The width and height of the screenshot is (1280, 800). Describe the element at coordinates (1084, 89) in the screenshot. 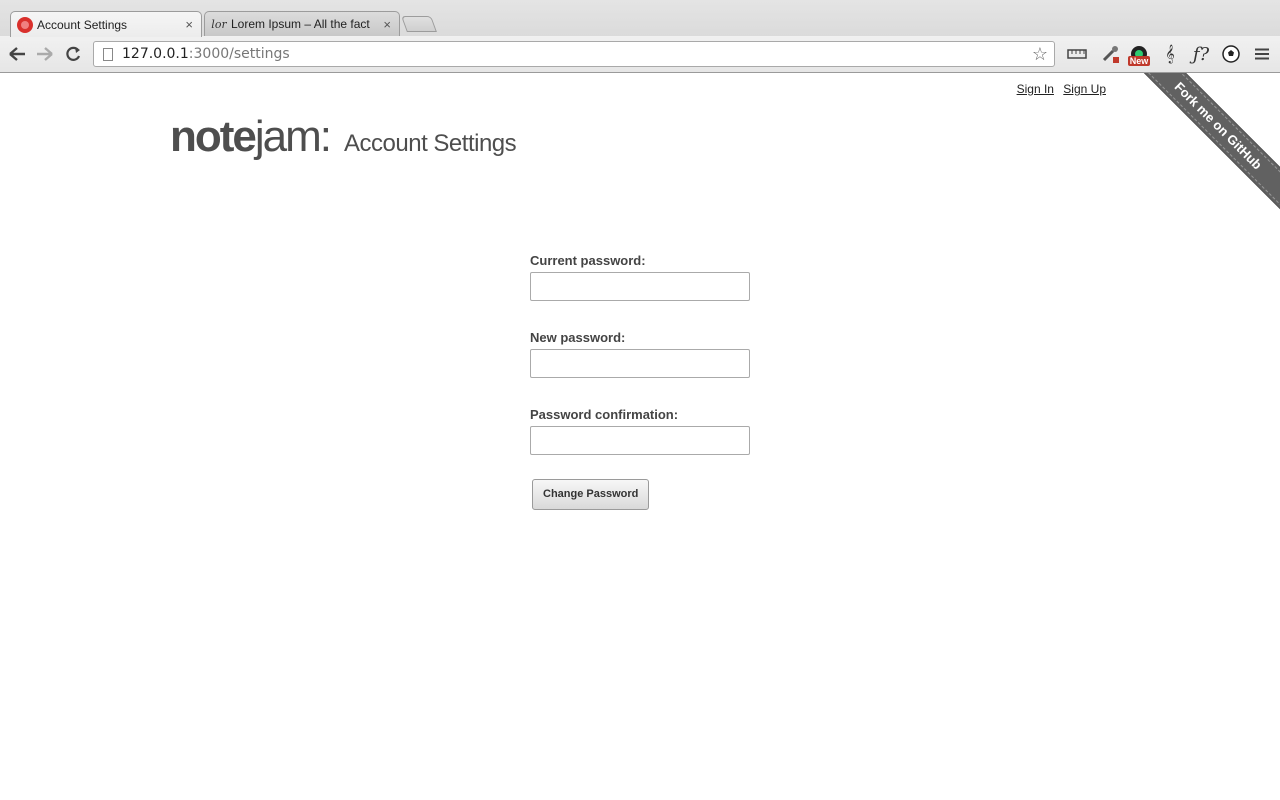

I see `sign-up-link: Sign Up` at that location.